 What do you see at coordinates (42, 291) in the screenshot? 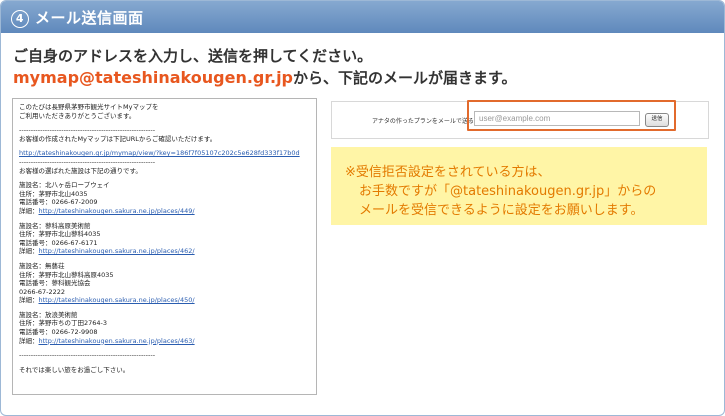
I see `email-line: 0266-67-2222` at bounding box center [42, 291].